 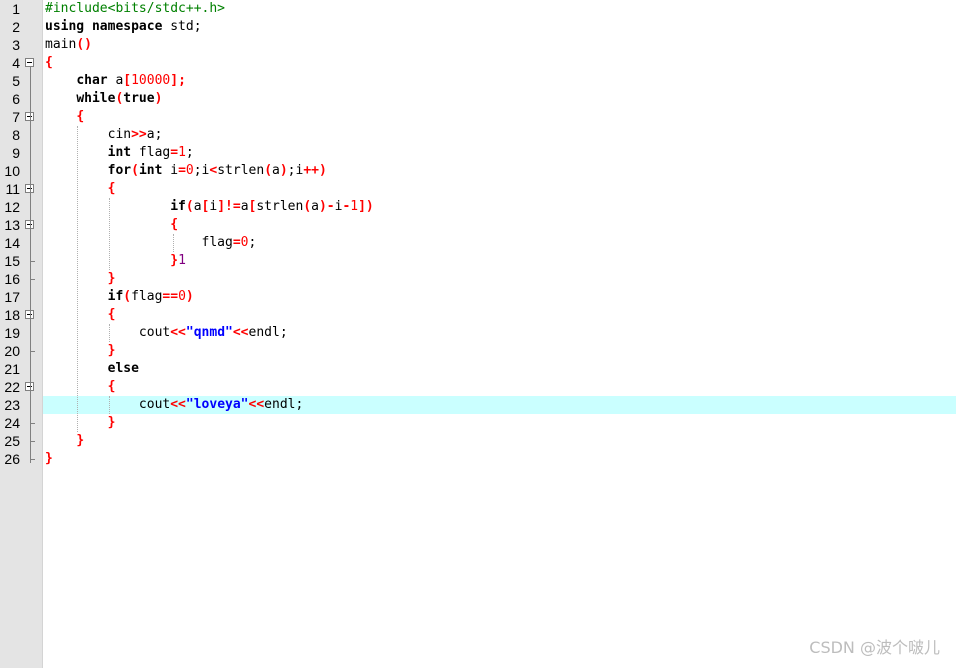 I want to click on line-number: 8, so click(x=16, y=135).